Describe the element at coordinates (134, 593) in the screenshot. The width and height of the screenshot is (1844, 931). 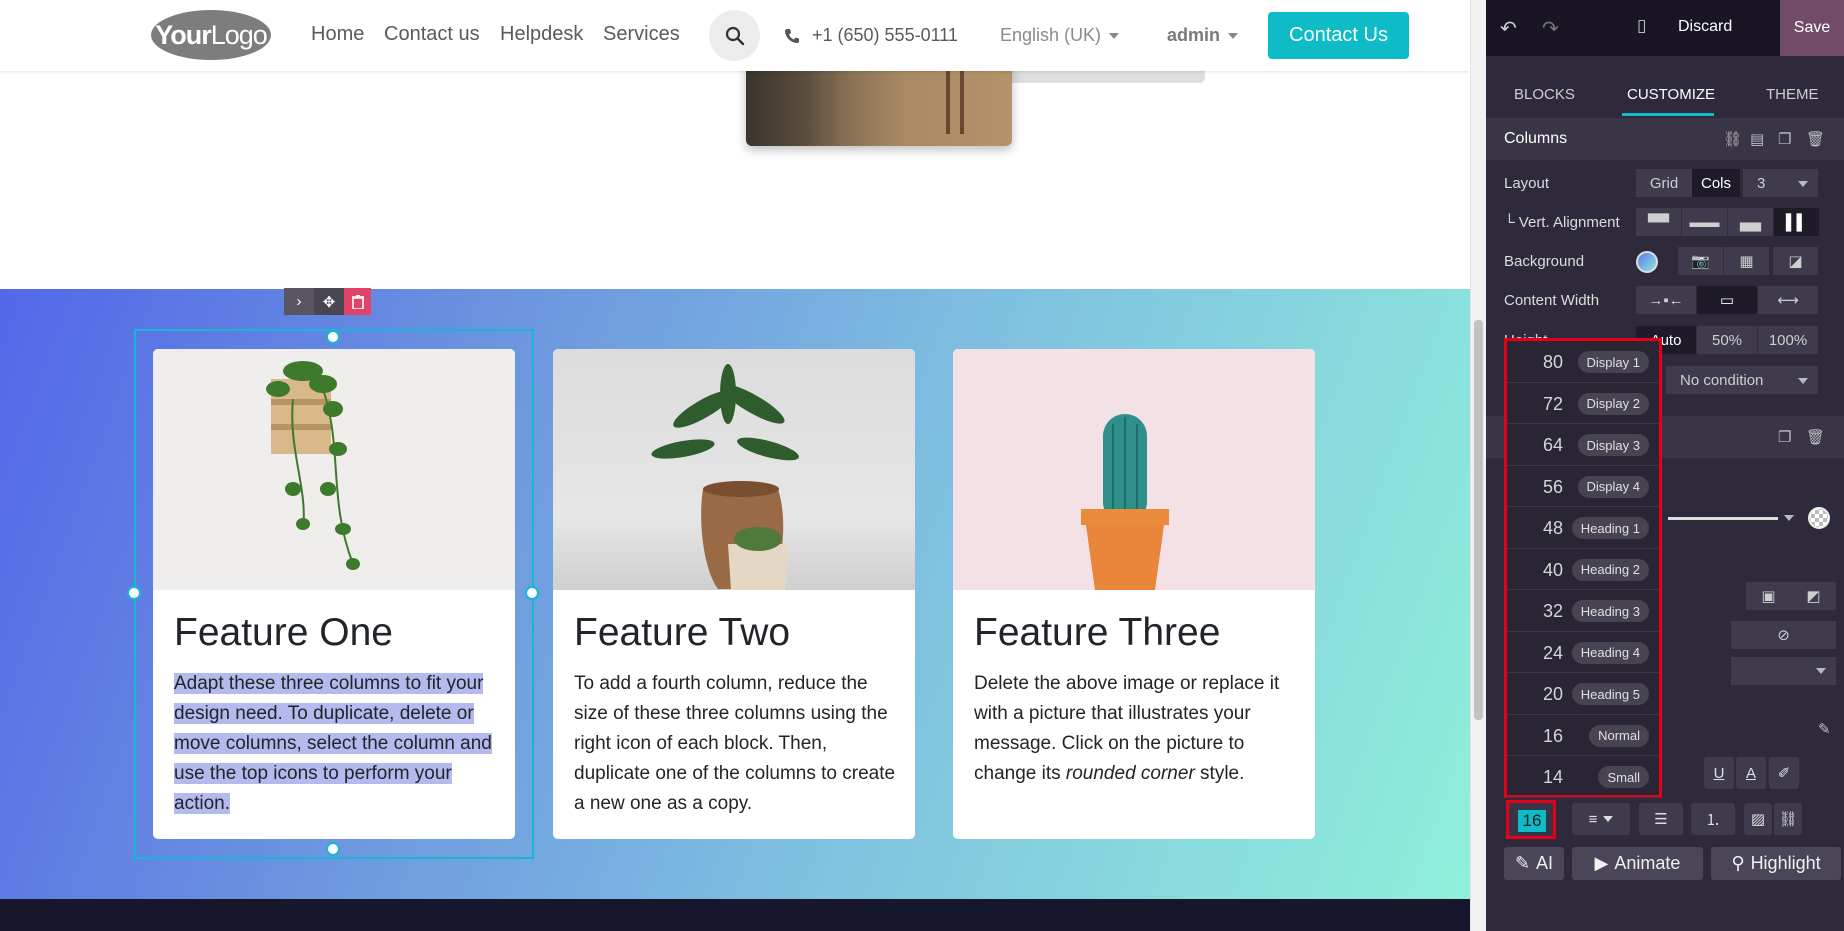
I see `resize-handle-left` at that location.